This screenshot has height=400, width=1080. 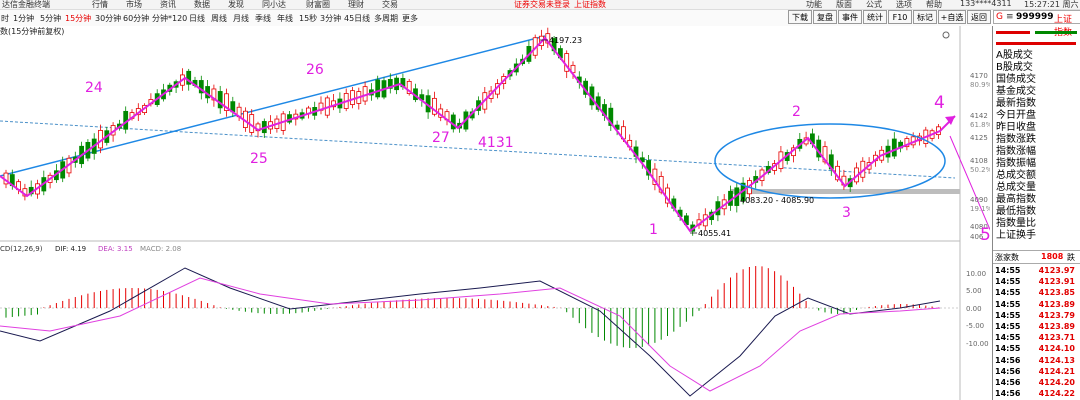 What do you see at coordinates (1036, 24) in the screenshot?
I see `code-box: G ≡ 999999 上证指数` at bounding box center [1036, 24].